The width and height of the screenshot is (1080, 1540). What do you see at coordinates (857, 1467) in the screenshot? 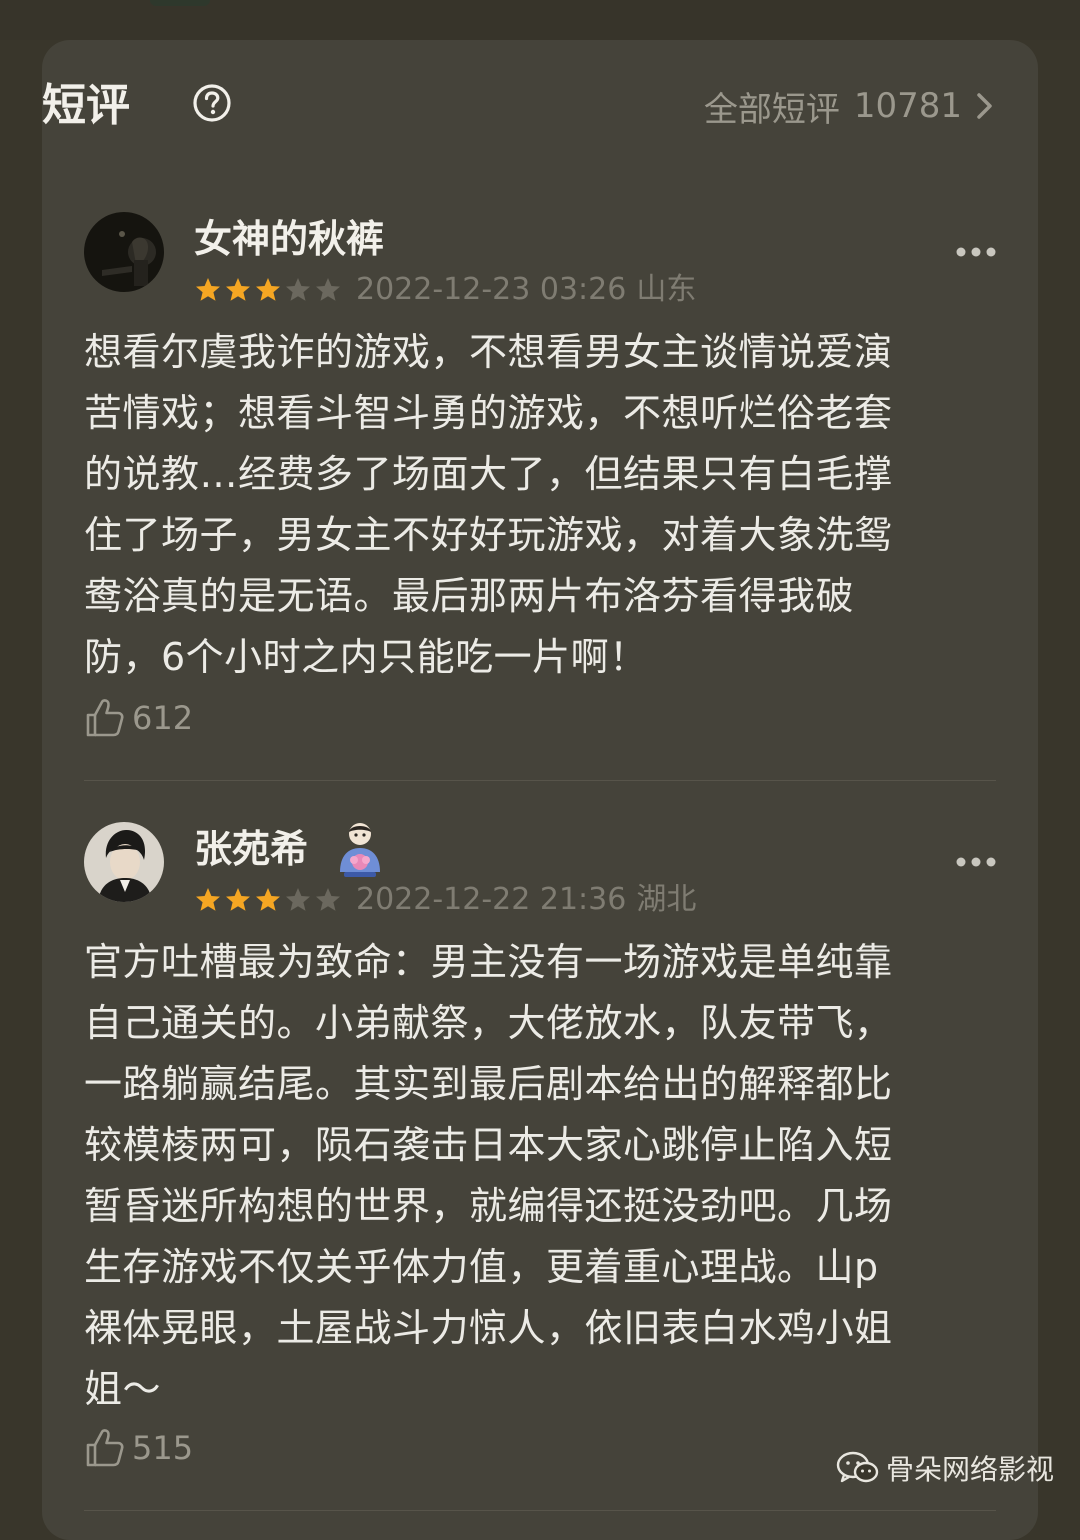
I see `wechat-icon` at bounding box center [857, 1467].